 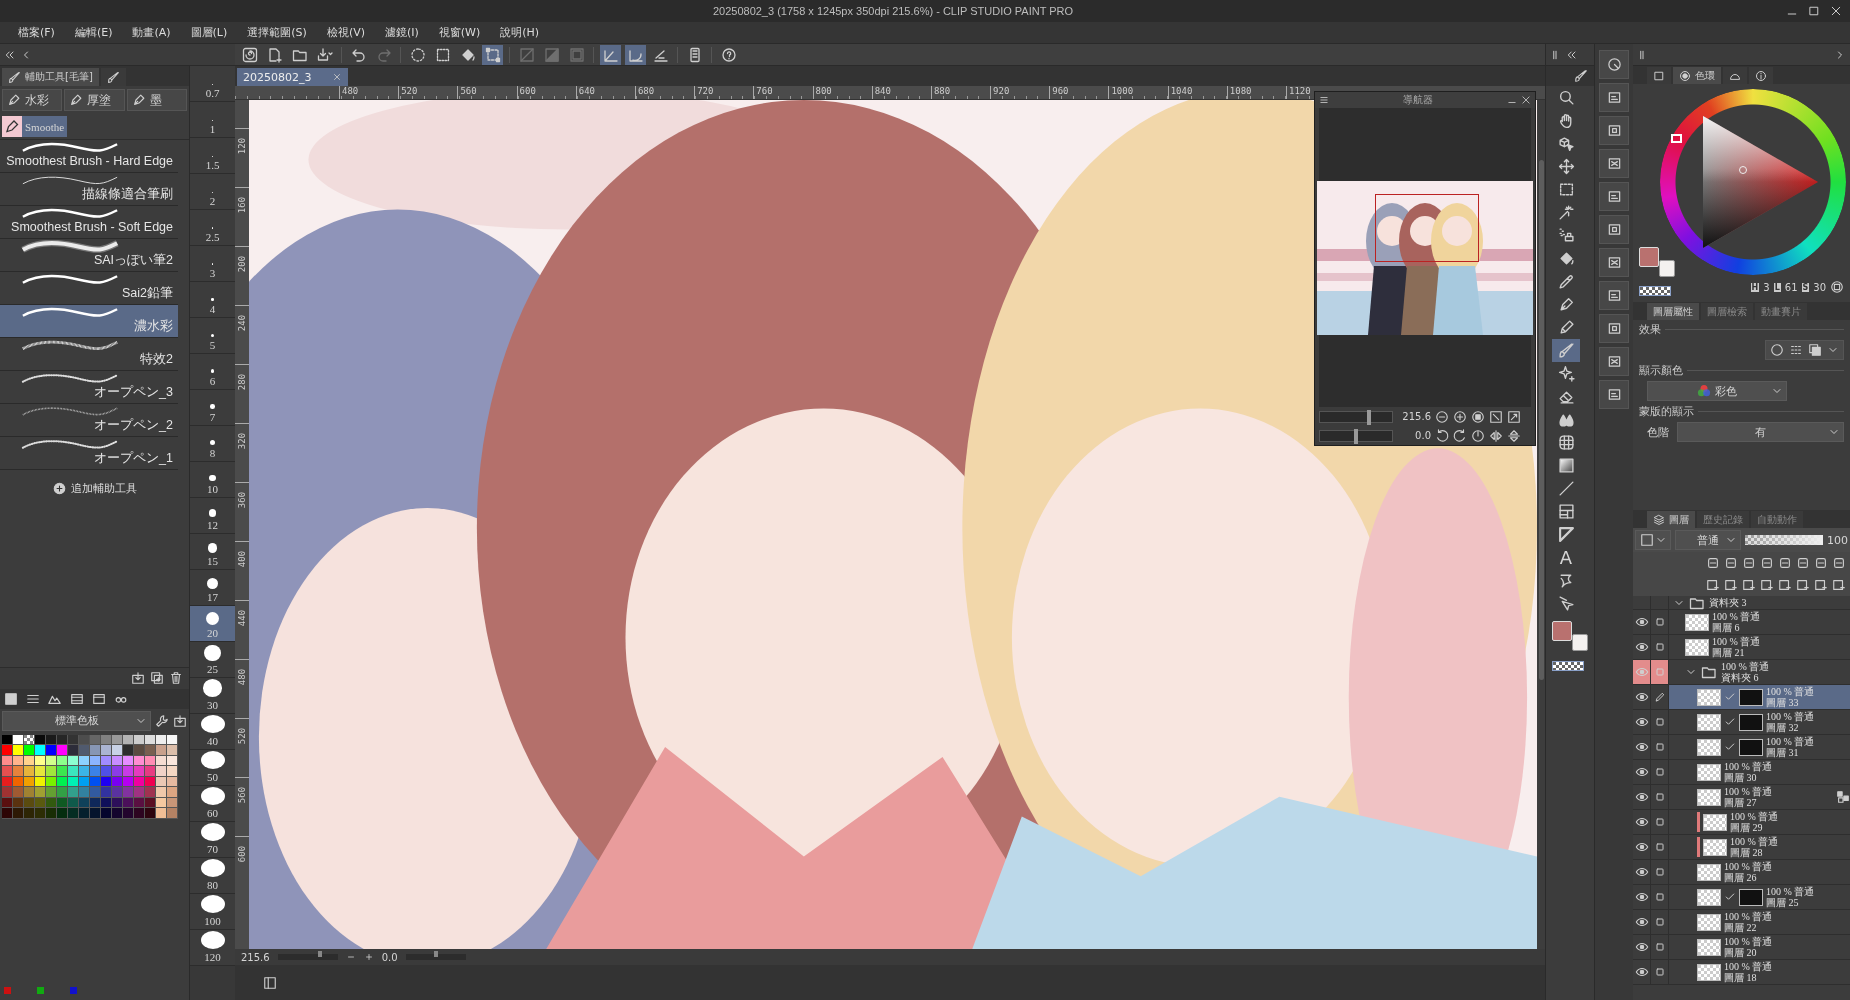 I want to click on layer-row: 100 % 普通 圖層 26, so click(x=1741, y=872).